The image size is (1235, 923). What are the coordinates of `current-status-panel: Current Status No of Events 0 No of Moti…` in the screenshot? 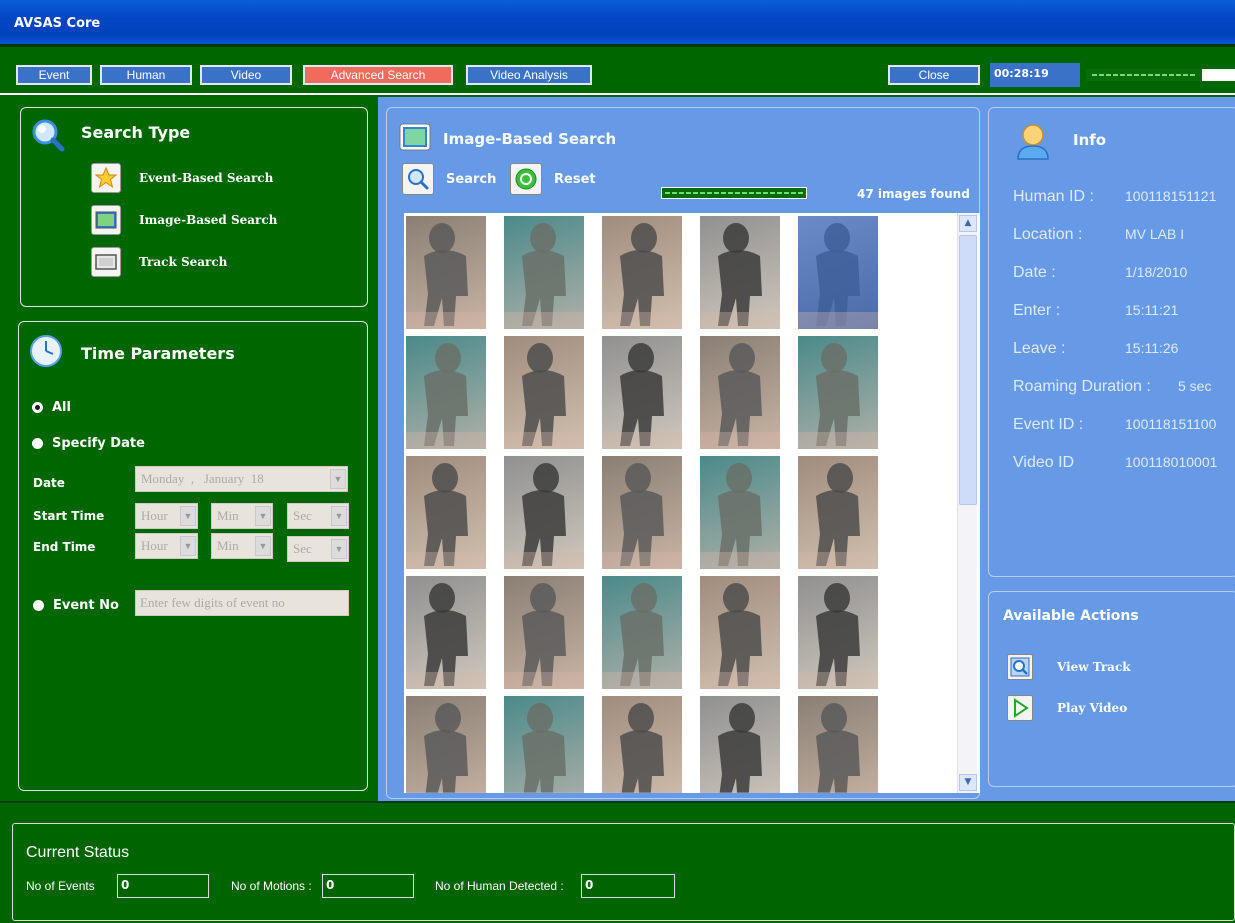 It's located at (623, 872).